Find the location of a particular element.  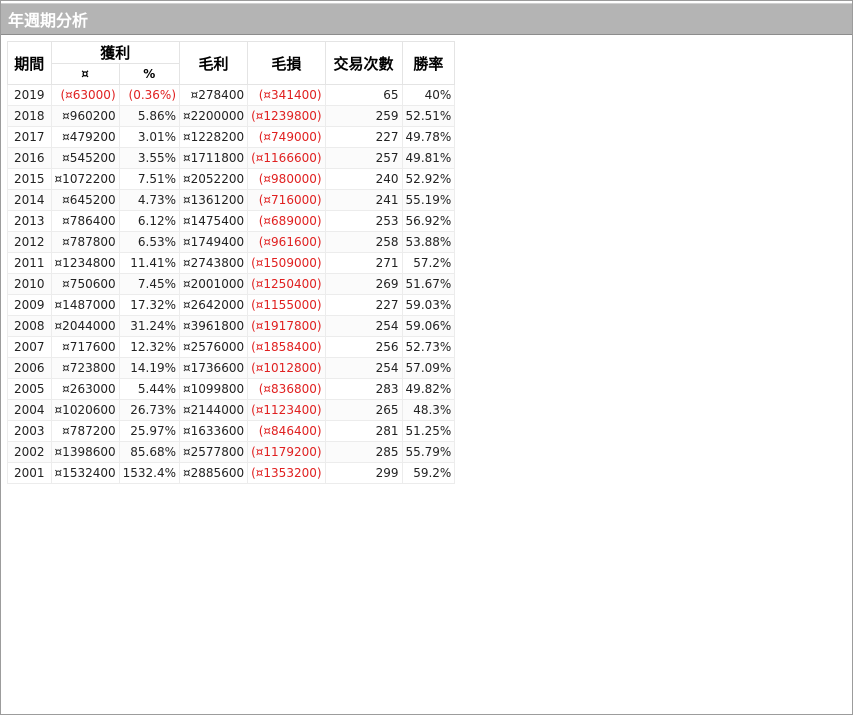

cell-gross-profit: ¤3961800 is located at coordinates (214, 326).